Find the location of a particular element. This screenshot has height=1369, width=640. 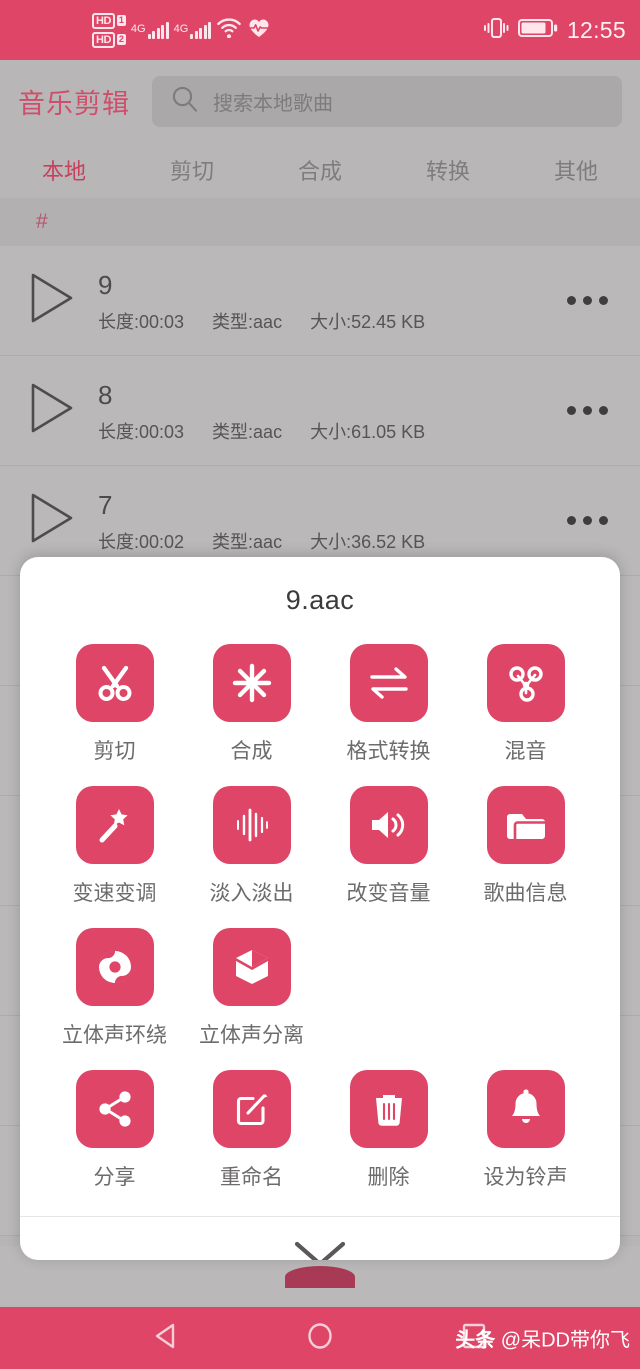

list-index-header: # is located at coordinates (320, 222).